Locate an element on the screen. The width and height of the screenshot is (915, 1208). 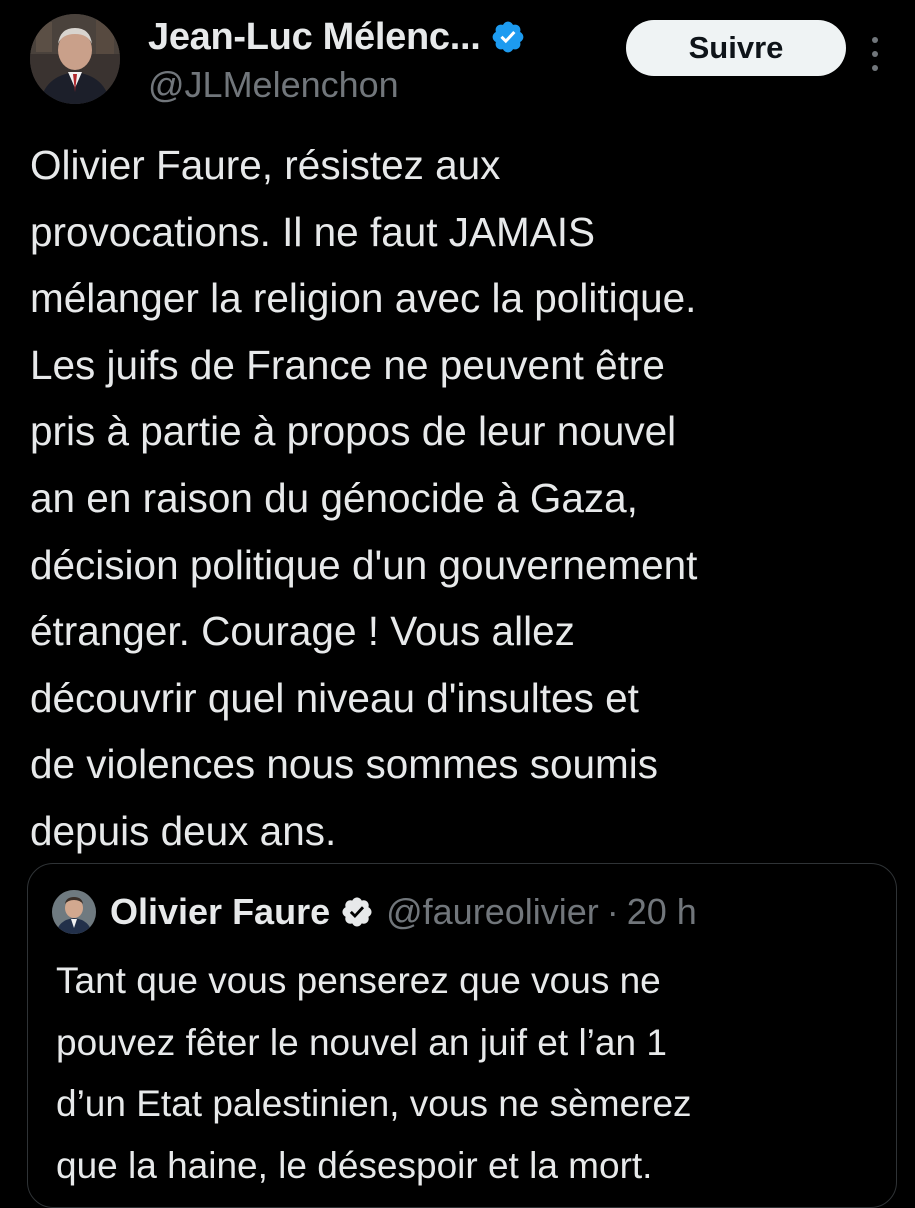
author-avatar-image is located at coordinates (75, 59).